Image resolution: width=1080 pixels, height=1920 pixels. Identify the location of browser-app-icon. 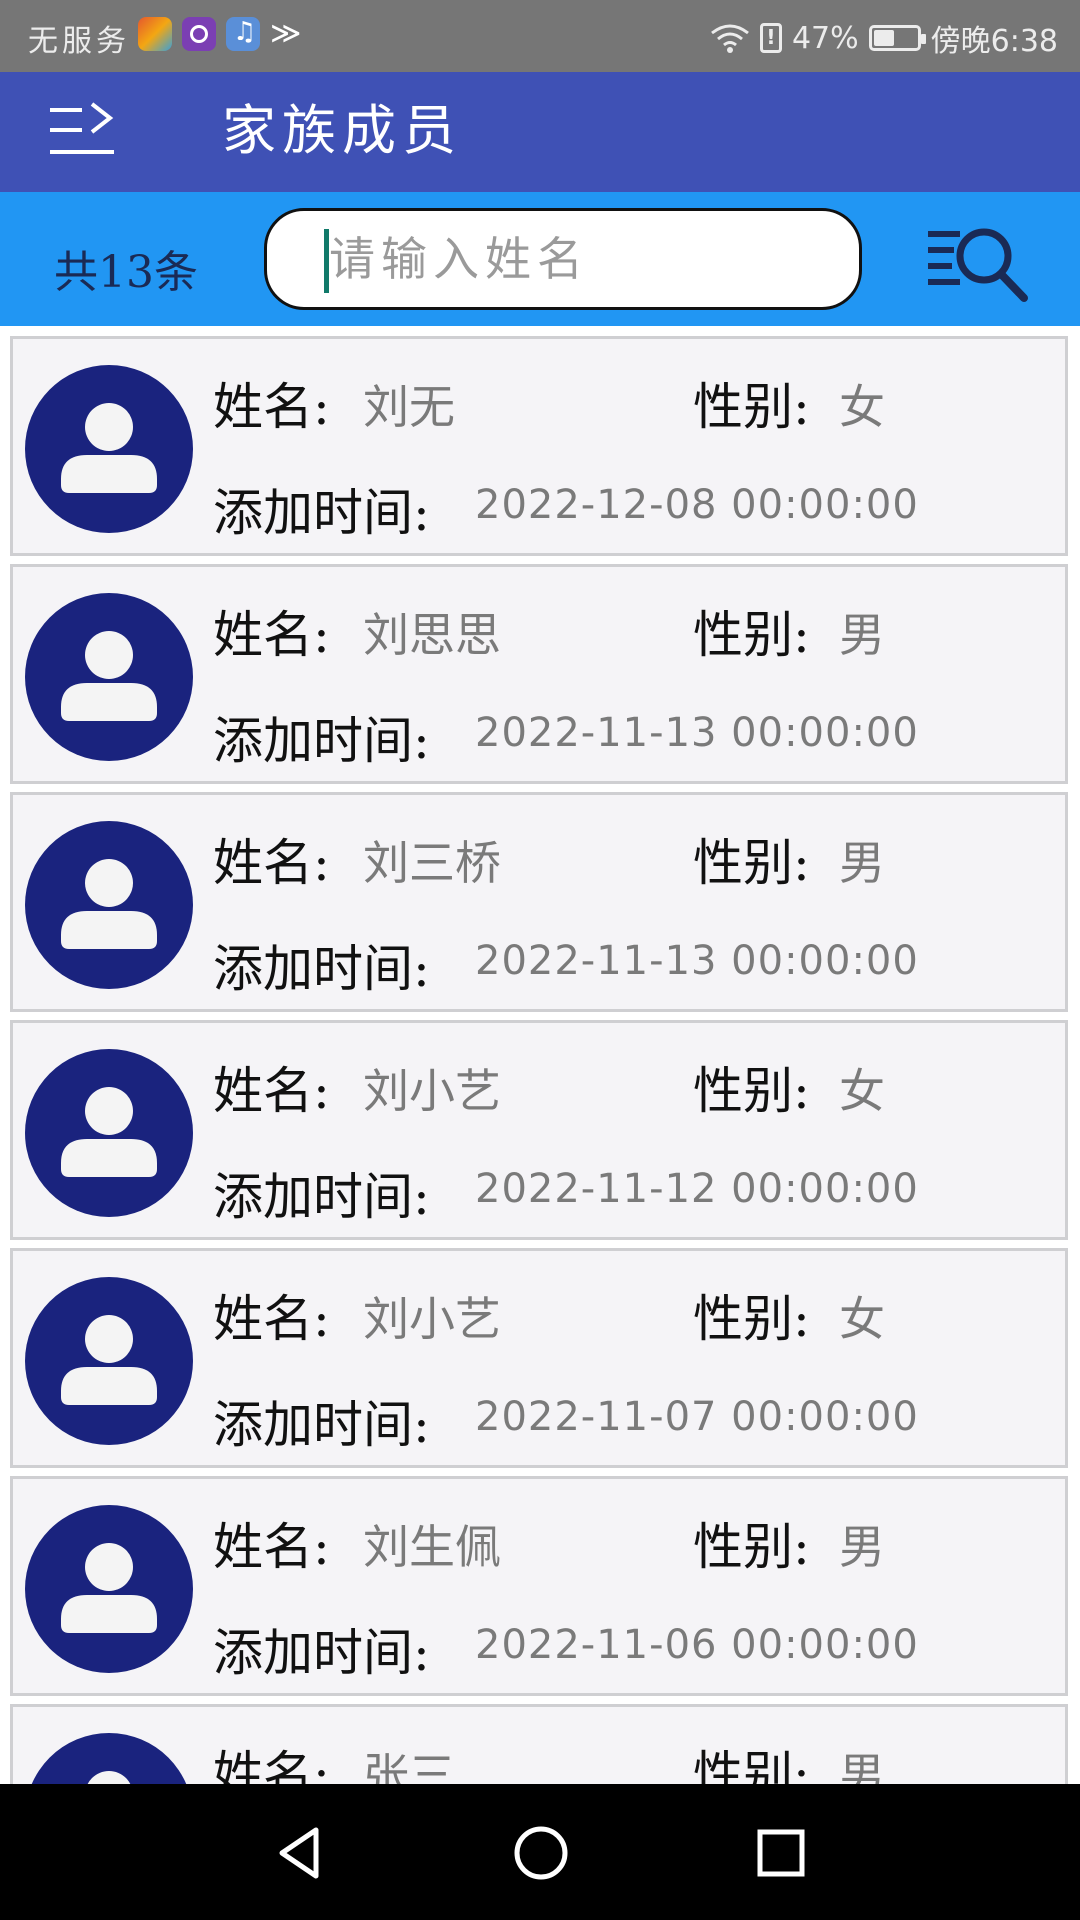
(199, 34).